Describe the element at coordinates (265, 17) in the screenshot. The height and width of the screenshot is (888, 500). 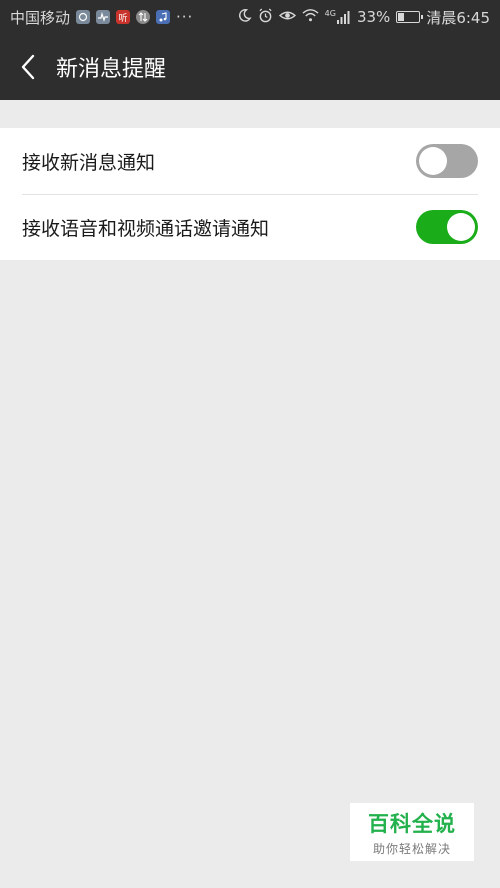
I see `alarm-icon` at that location.